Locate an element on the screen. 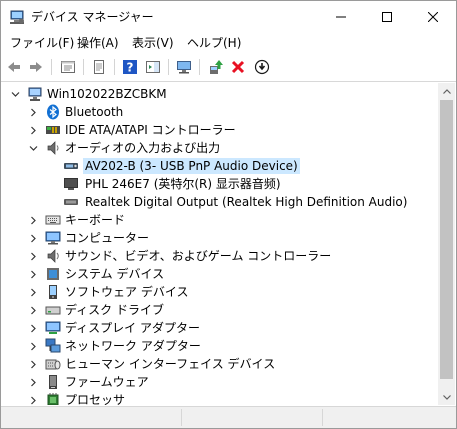  forward-button is located at coordinates (36, 67).